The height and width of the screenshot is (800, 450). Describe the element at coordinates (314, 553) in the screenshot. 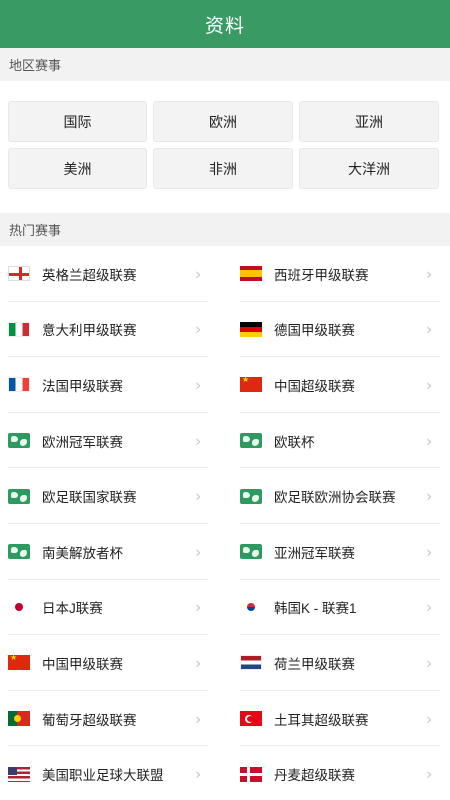

I see `league-name: 亚洲冠军联赛` at that location.